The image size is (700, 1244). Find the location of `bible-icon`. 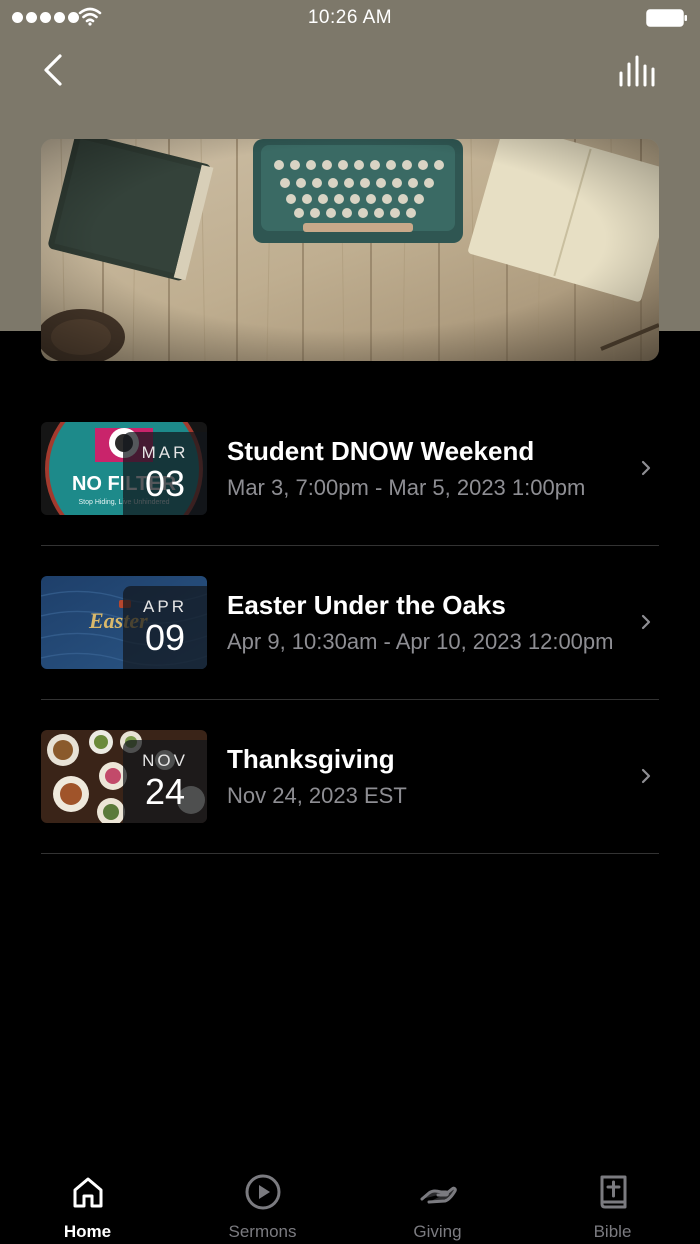

bible-icon is located at coordinates (613, 1192).